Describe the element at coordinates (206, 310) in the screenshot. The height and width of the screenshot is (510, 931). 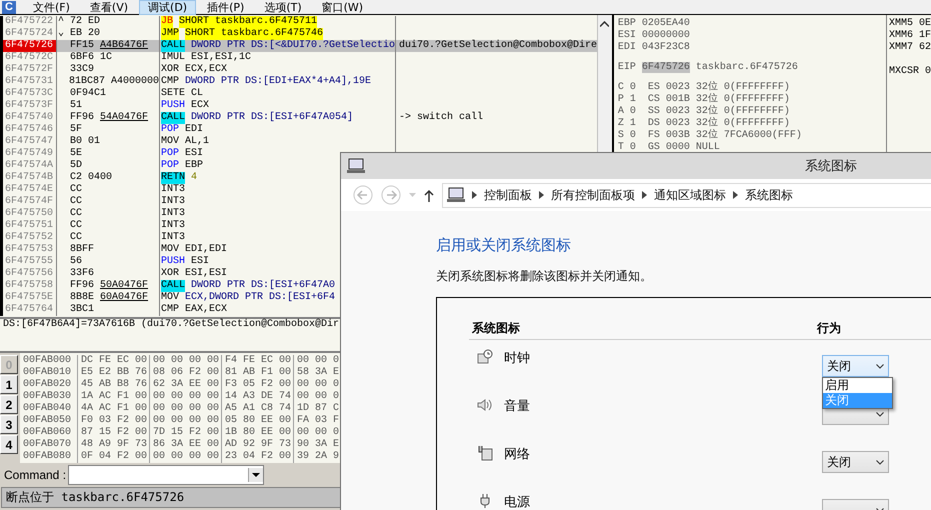
I see `operand-text: EAX,ECX` at that location.